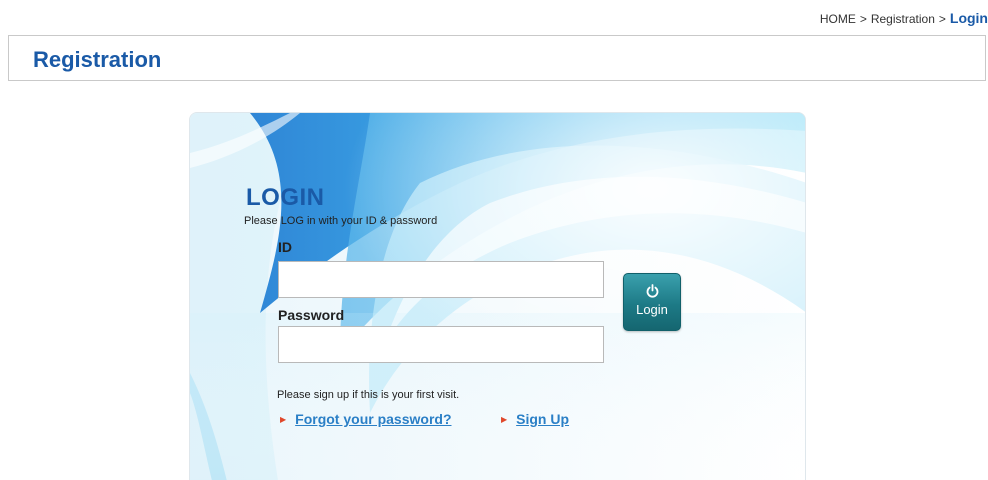 The image size is (988, 480). Describe the element at coordinates (373, 419) in the screenshot. I see `forgot-password-text: Forgot your password?` at that location.